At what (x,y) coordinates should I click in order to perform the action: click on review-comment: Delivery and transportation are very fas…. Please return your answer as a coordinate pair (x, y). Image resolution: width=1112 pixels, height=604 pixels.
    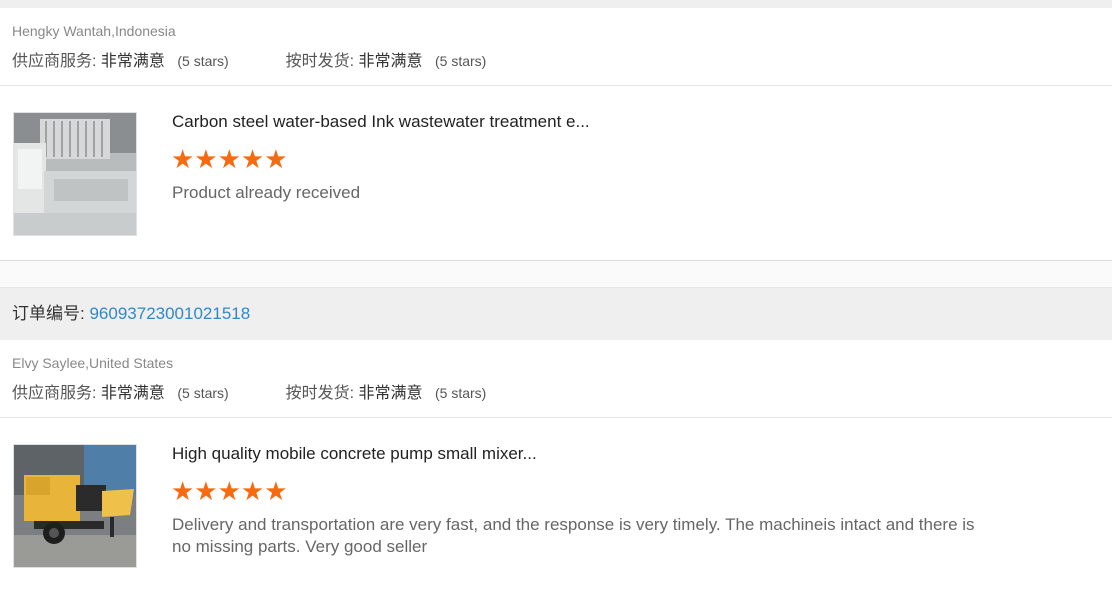
    Looking at the image, I should click on (573, 535).